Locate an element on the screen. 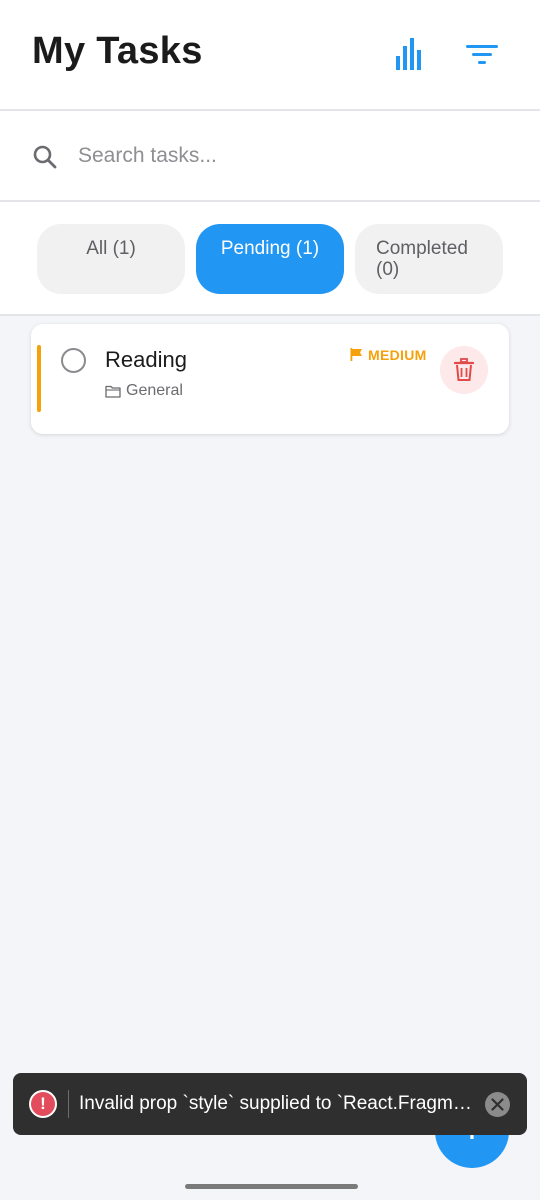  home-indicator is located at coordinates (271, 1186).